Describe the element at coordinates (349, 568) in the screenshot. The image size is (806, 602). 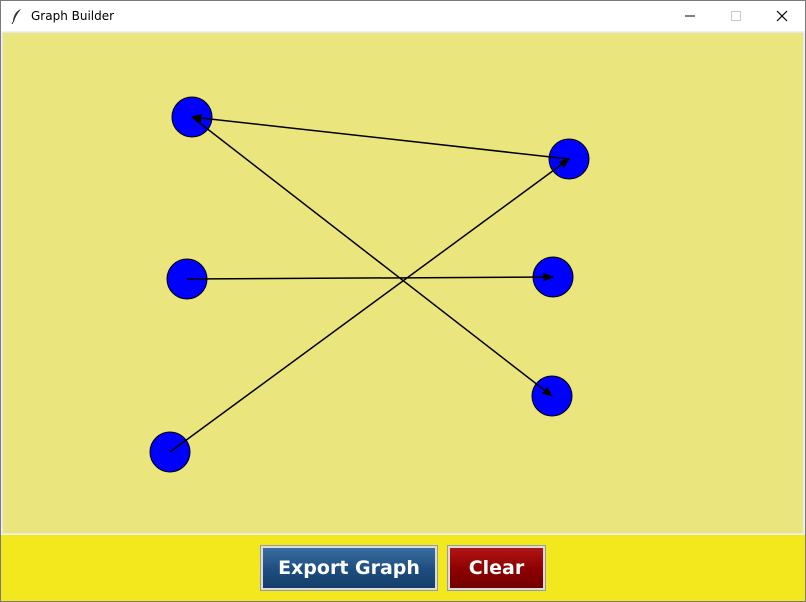
I see `export-graph-button: Export Graph` at that location.